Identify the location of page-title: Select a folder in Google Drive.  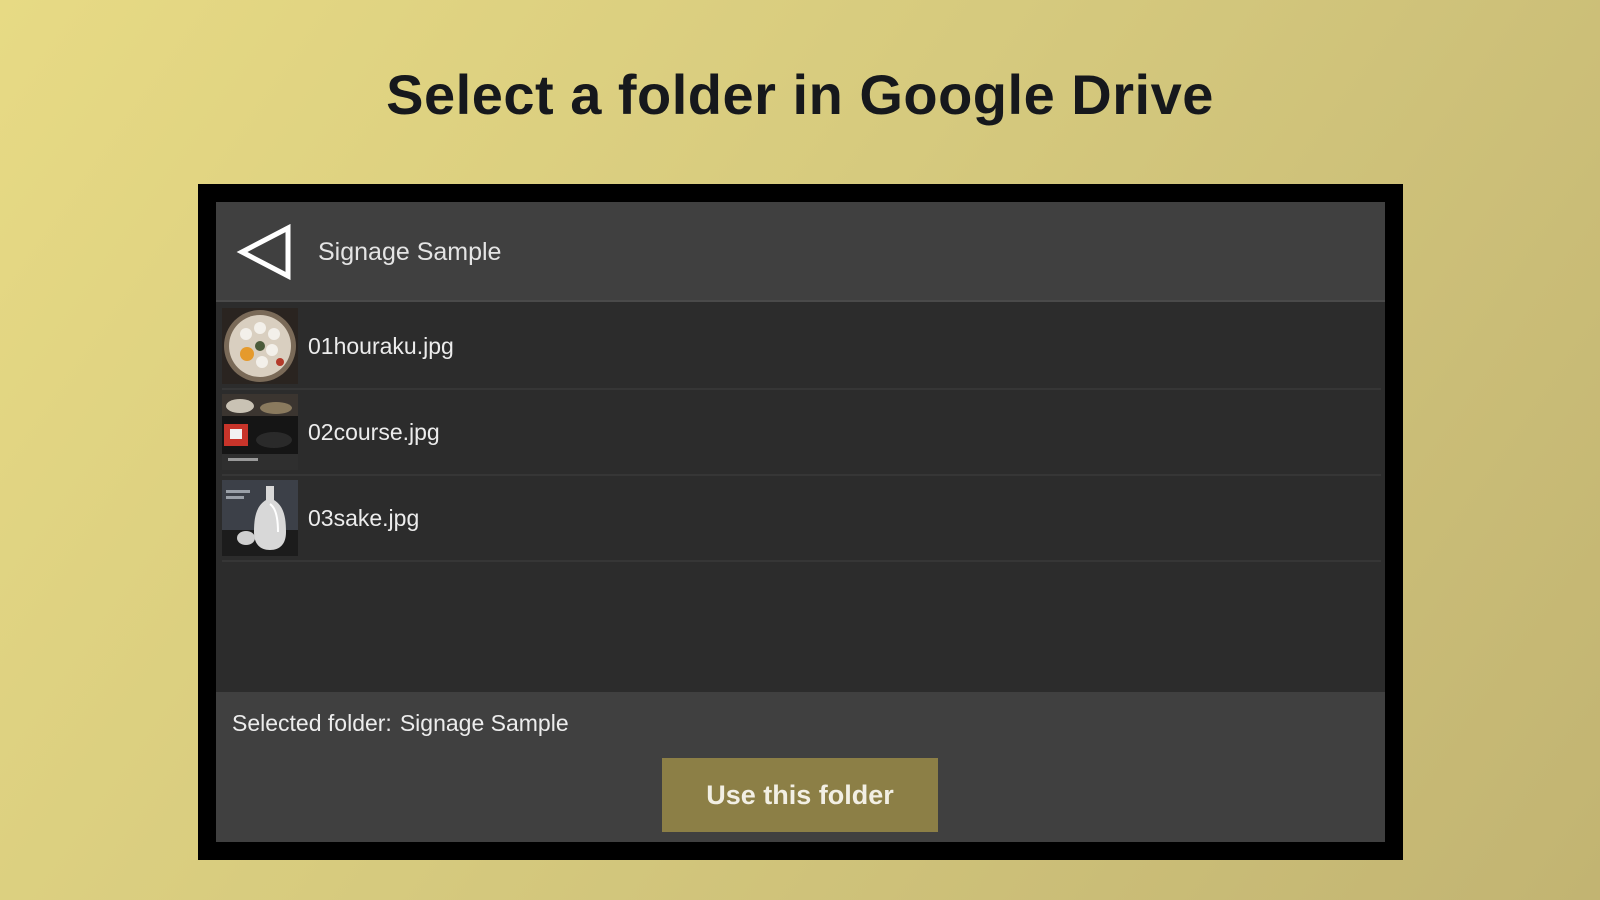
(800, 94).